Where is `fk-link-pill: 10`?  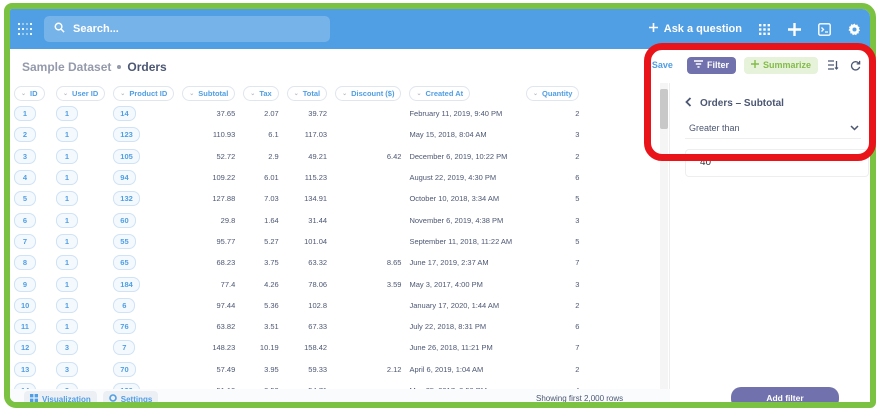 fk-link-pill: 10 is located at coordinates (25, 305).